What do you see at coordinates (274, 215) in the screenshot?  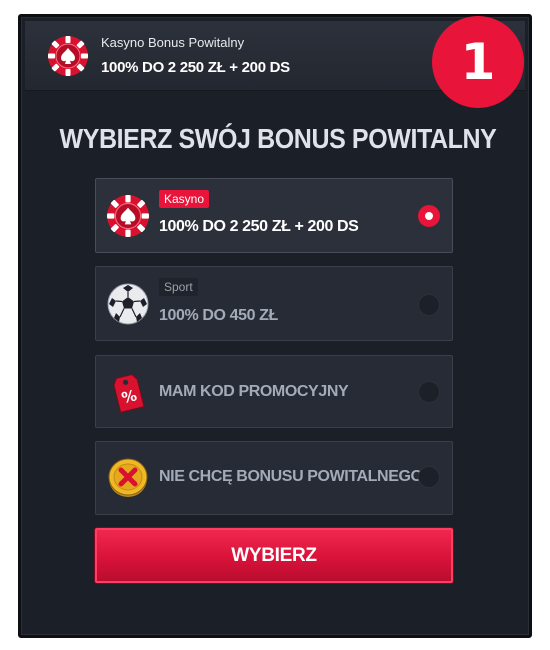 I see `option-casino-bonus: Kasyno 100% DO 2 250 ZŁ + 200 DS` at bounding box center [274, 215].